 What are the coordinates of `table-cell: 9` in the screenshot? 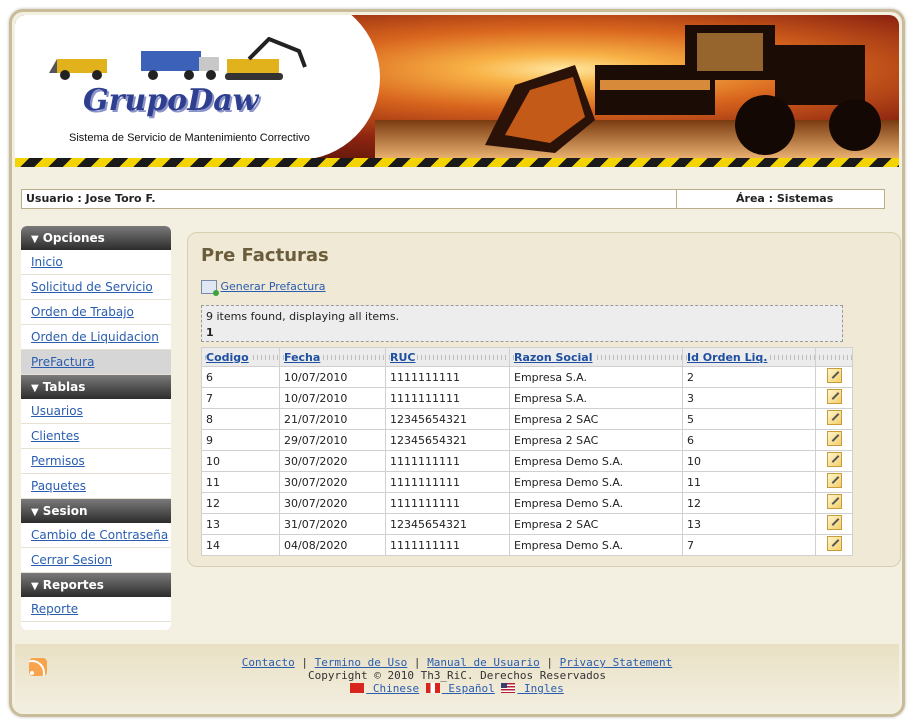 It's located at (240, 440).